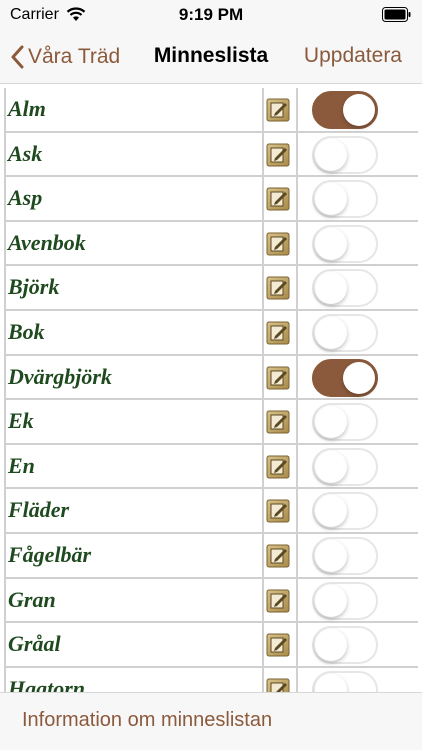 The width and height of the screenshot is (422, 750). I want to click on table-row: Fågelbär, so click(212, 556).